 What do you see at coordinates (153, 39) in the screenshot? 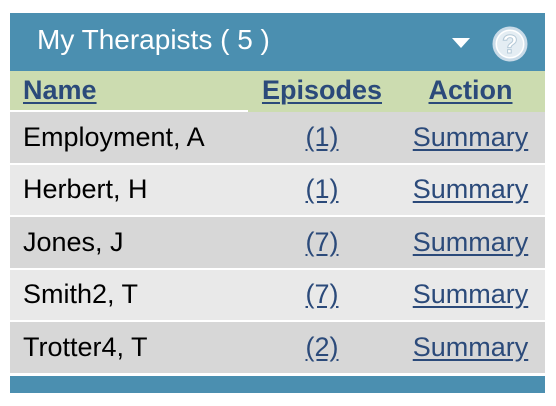
I see `panel-title: My Therapists ( 5 )` at bounding box center [153, 39].